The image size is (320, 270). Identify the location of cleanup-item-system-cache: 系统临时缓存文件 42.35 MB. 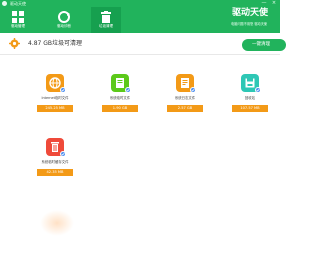
(55, 160).